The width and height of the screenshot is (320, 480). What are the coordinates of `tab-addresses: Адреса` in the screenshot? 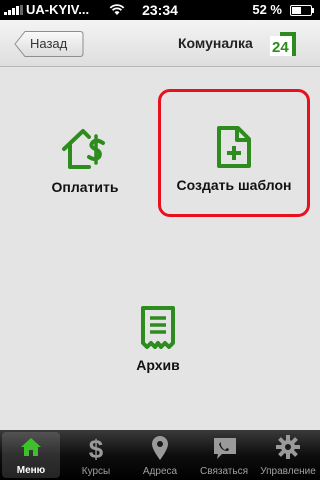 It's located at (160, 455).